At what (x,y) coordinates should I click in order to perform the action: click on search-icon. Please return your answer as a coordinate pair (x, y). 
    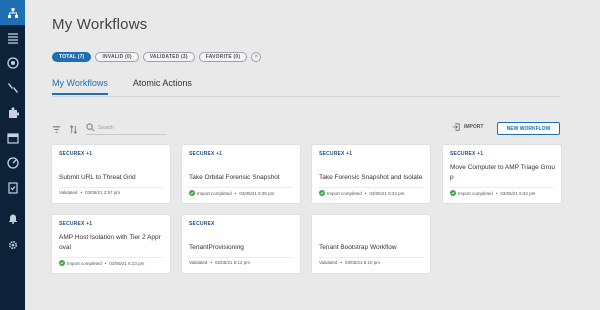
    Looking at the image, I should click on (90, 127).